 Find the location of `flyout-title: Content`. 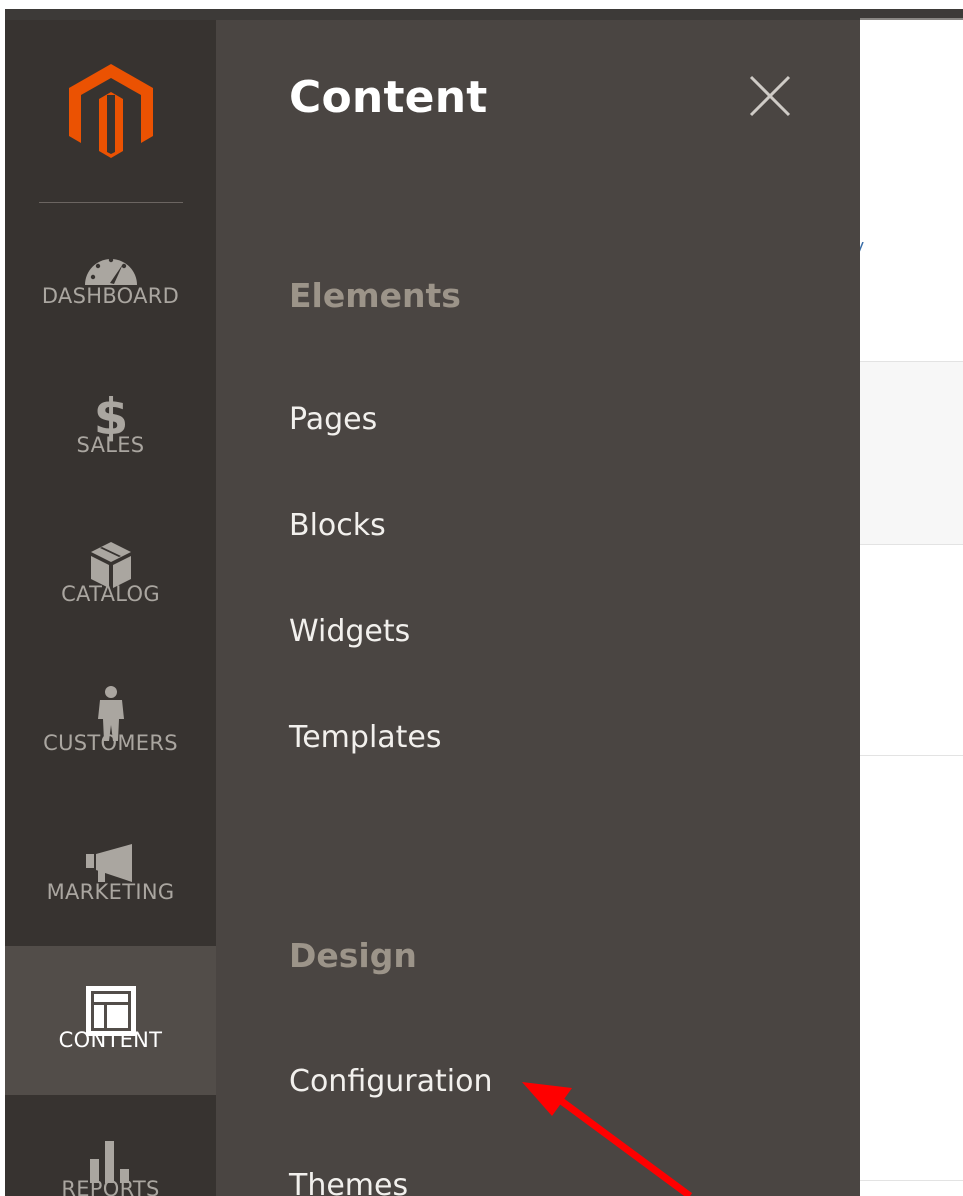

flyout-title: Content is located at coordinates (388, 97).